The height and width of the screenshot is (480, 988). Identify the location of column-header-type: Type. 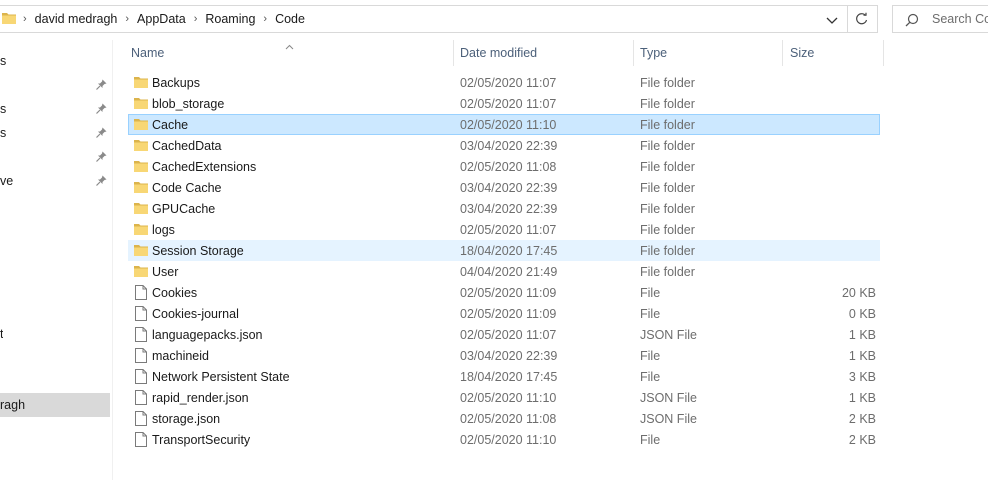
(710, 53).